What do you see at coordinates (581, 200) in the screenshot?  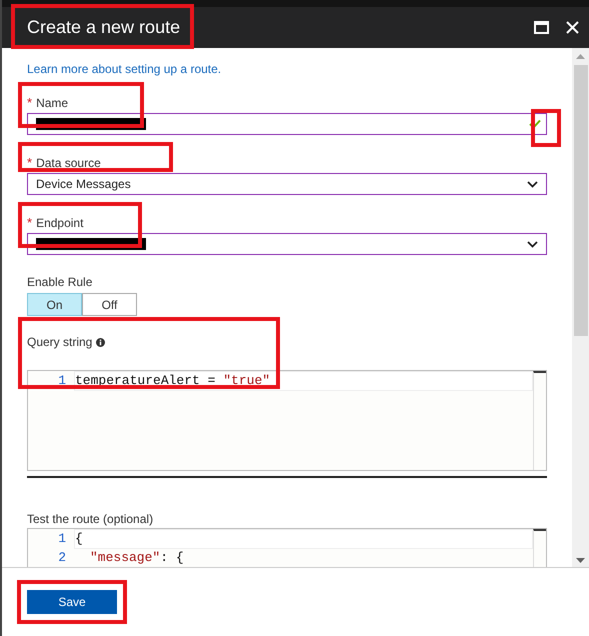 I see `scrollbar-thumb` at bounding box center [581, 200].